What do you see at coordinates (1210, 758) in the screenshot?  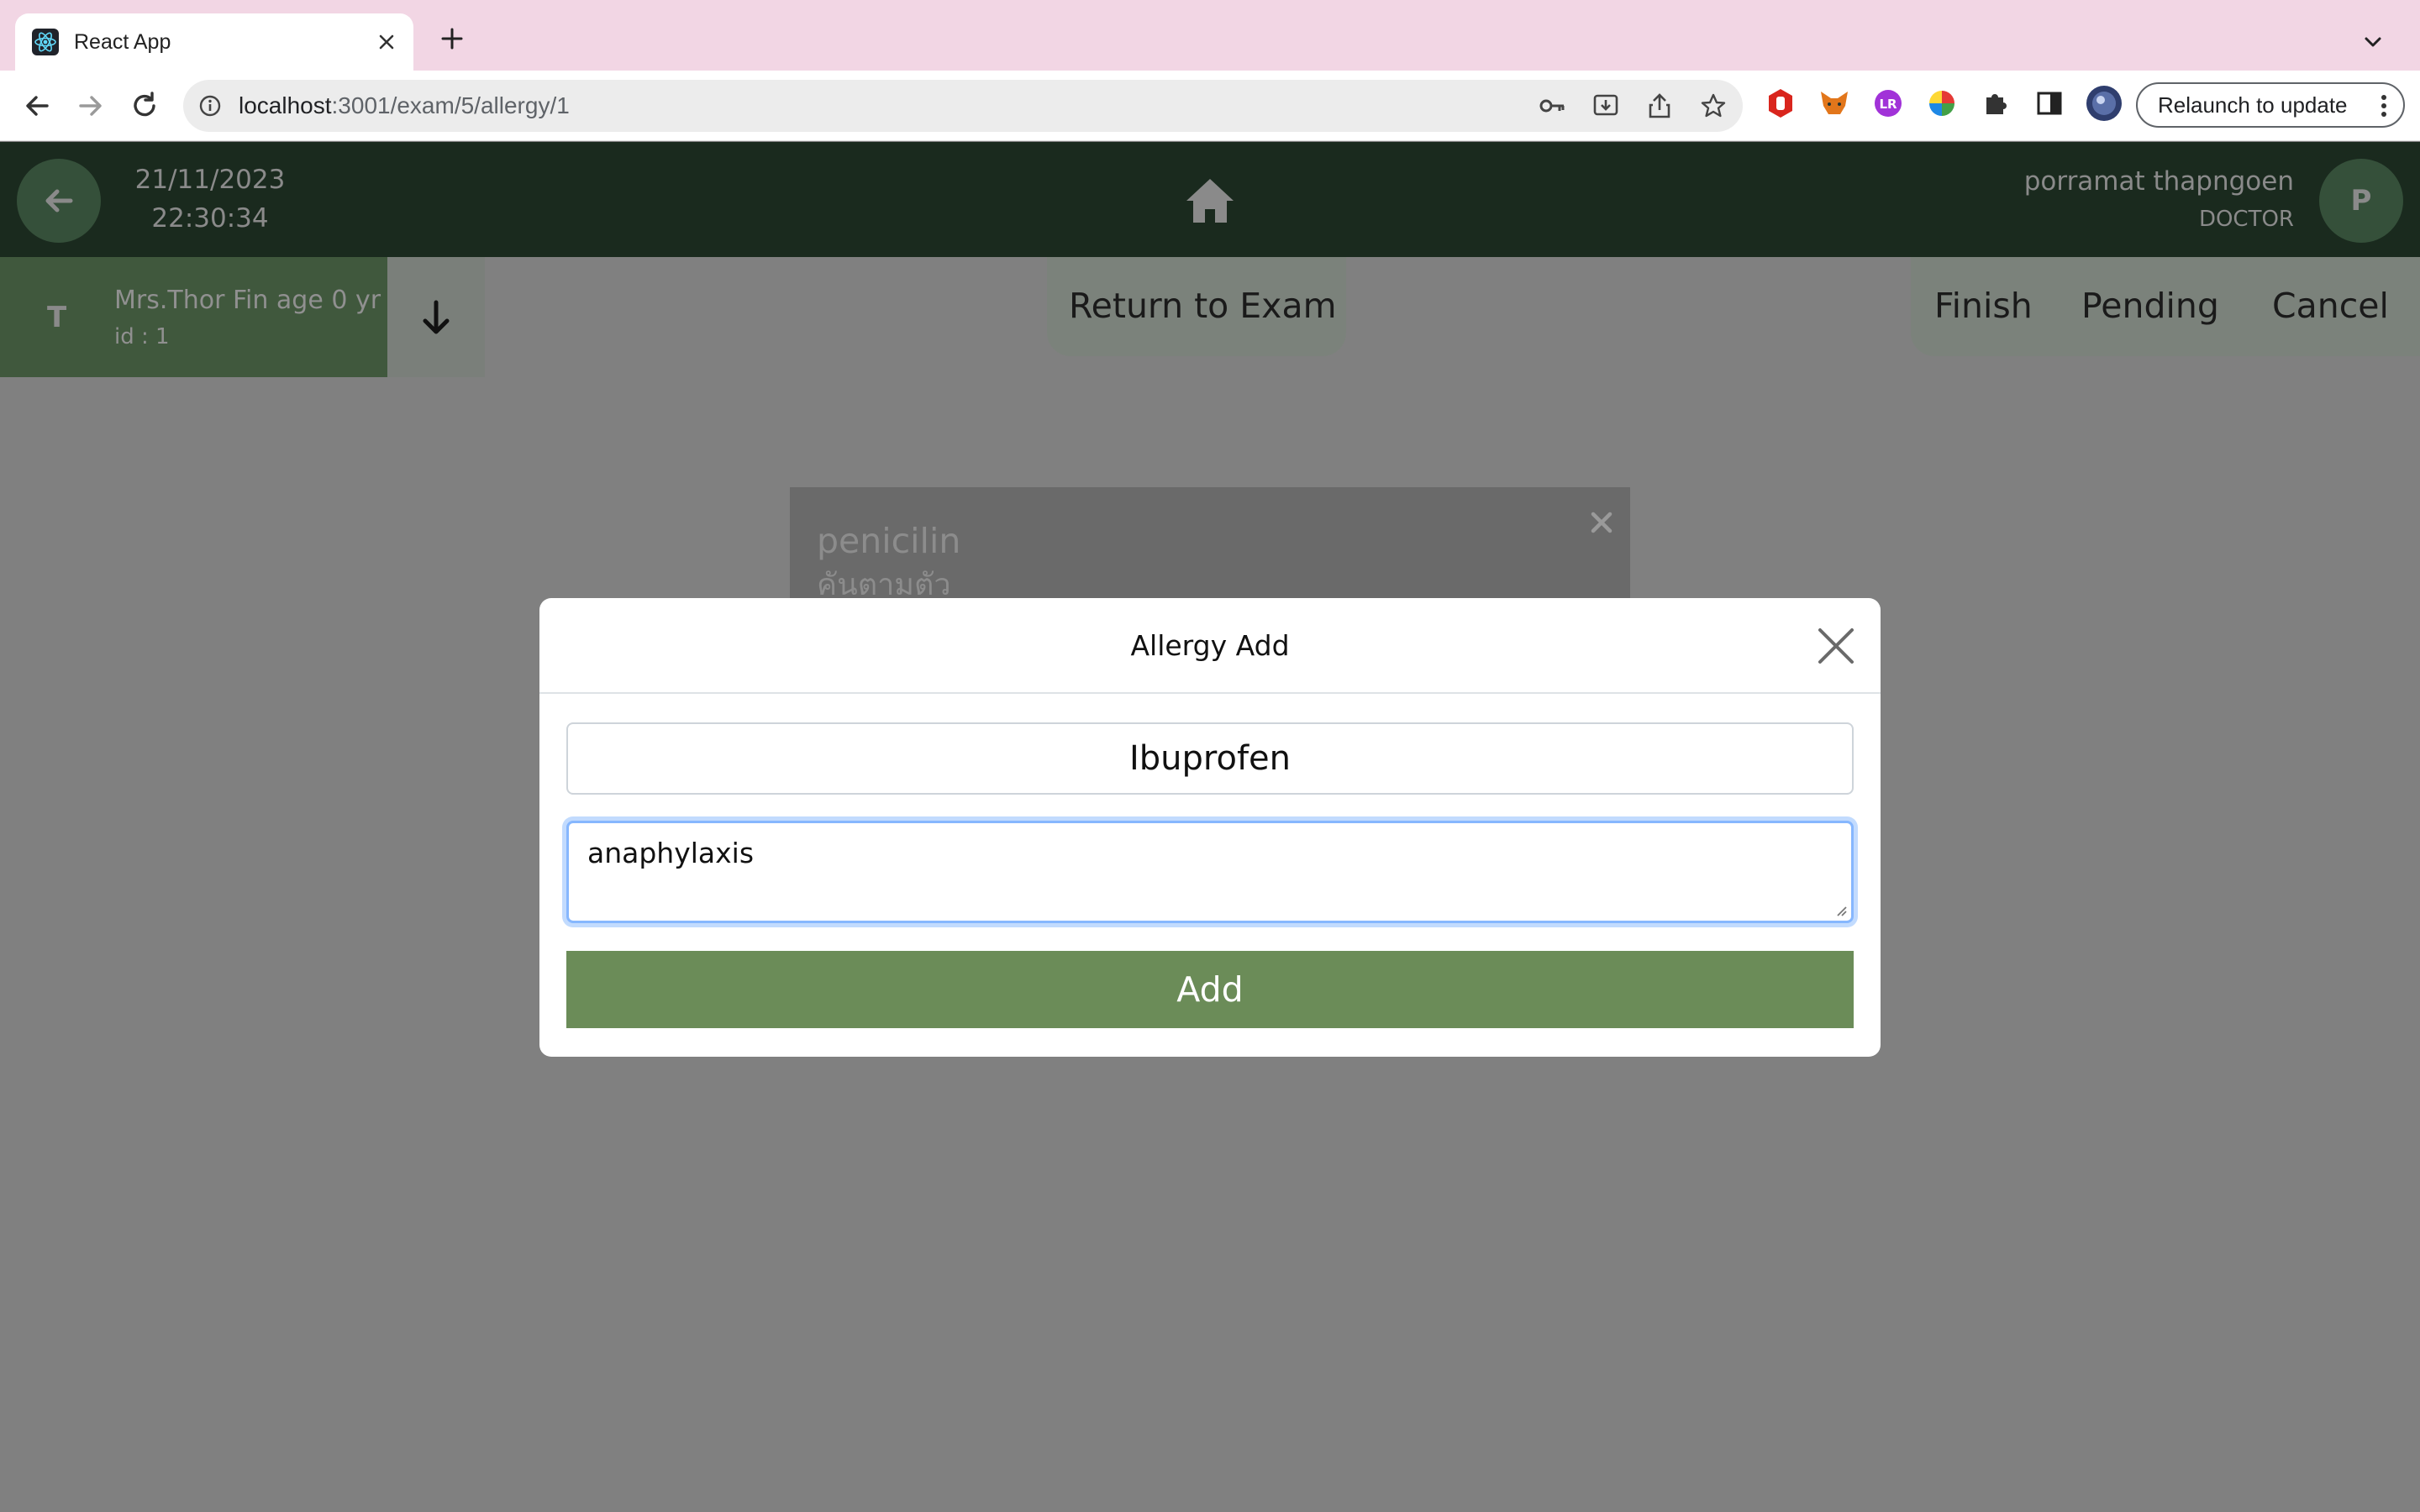 I see `drug-name-input: Ibuprofen` at bounding box center [1210, 758].